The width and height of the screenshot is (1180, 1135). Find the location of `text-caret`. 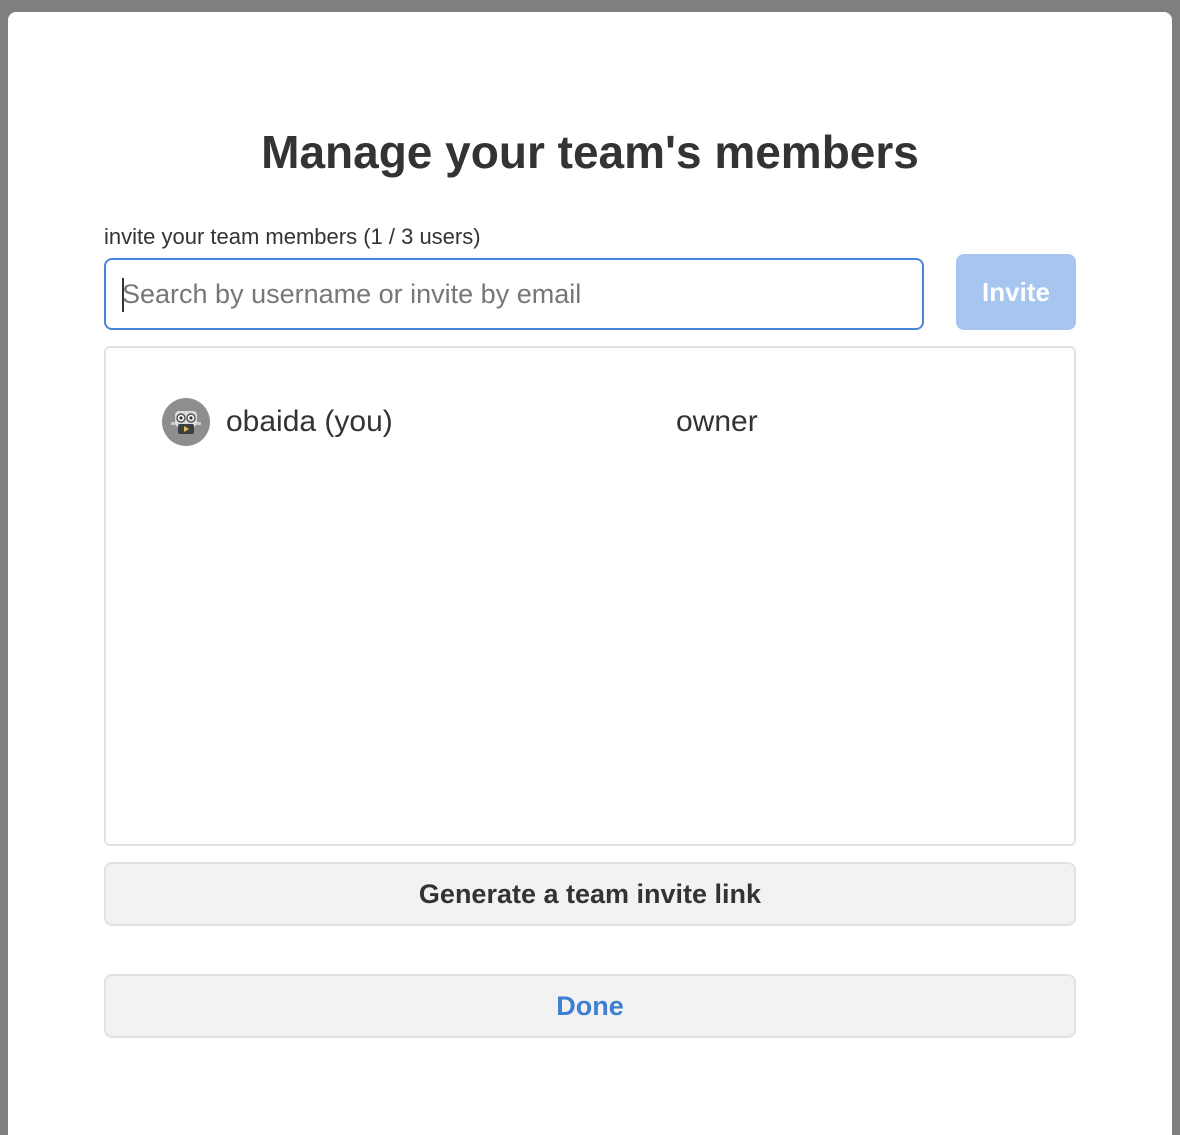

text-caret is located at coordinates (123, 295).